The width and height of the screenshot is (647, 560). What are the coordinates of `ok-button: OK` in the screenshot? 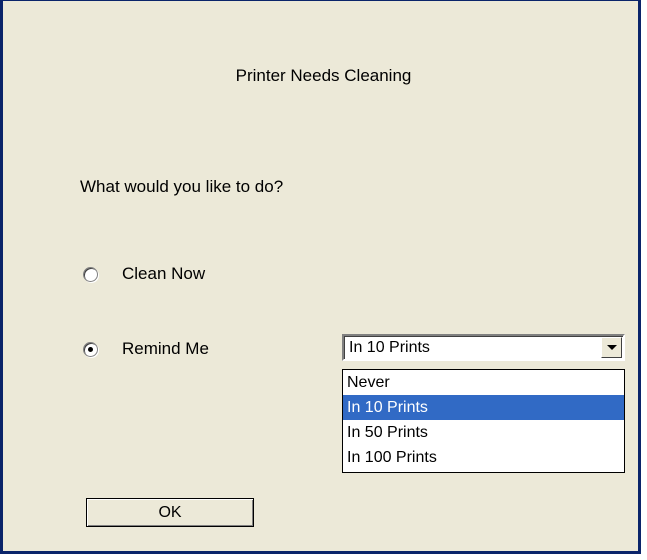 It's located at (170, 512).